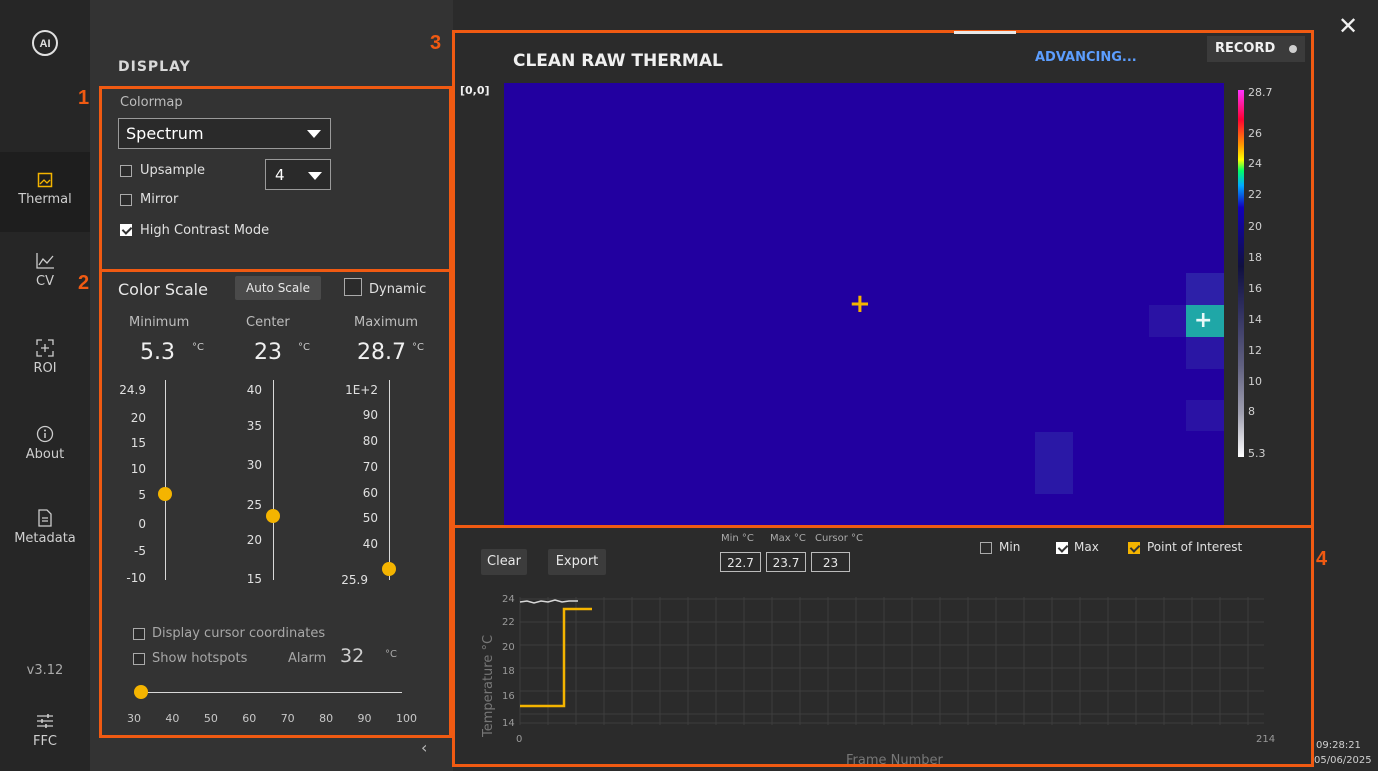 This screenshot has width=1378, height=771. I want to click on show-hotspots-label: Show hotspots, so click(200, 658).